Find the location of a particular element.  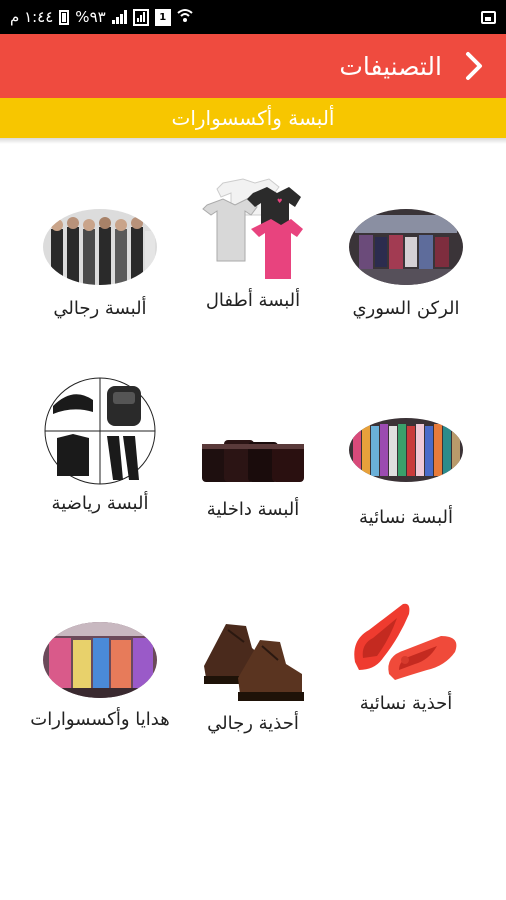

category-label: ألبسة رجالي is located at coordinates (100, 308).